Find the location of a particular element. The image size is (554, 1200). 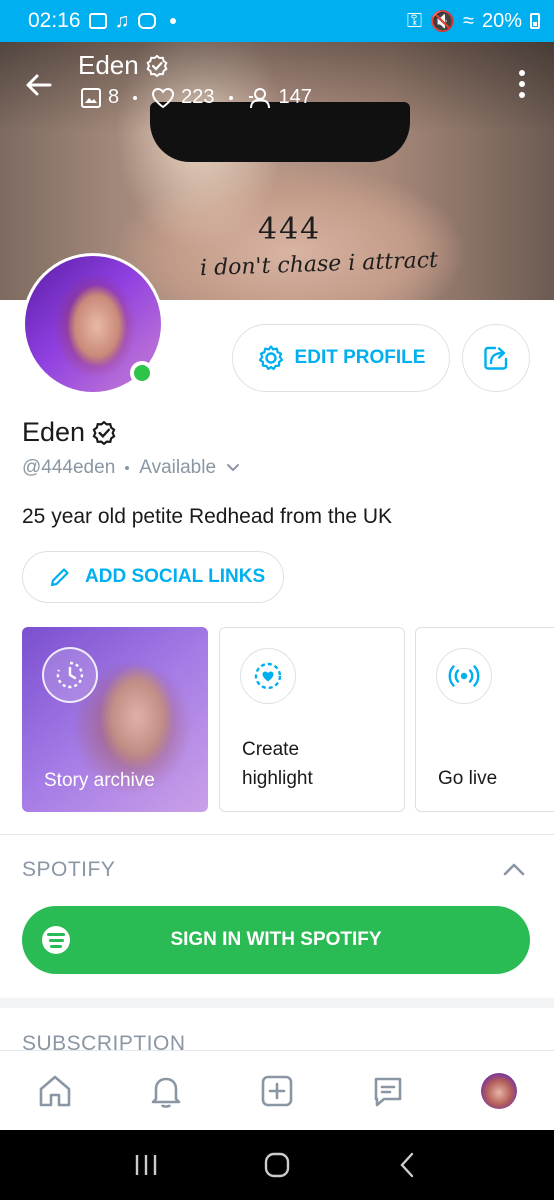

story-archive-icon is located at coordinates (70, 675).